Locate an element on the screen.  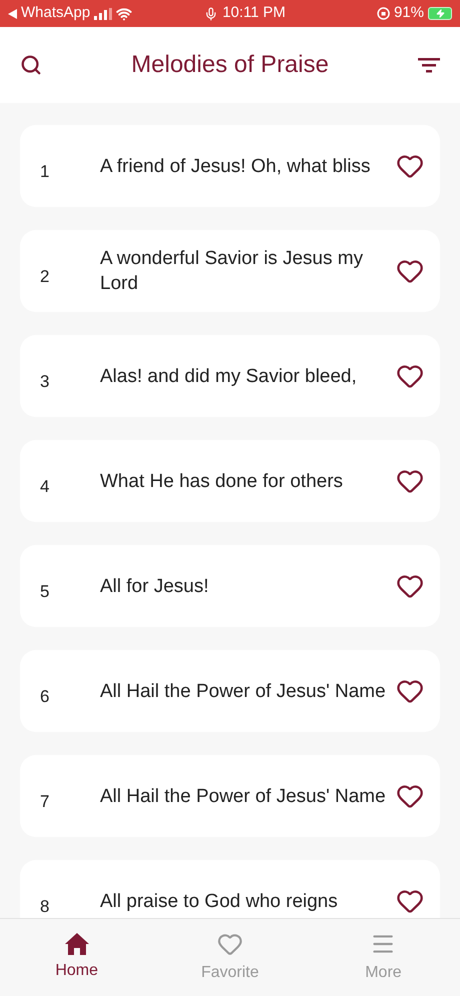
signal-icon is located at coordinates (103, 14).